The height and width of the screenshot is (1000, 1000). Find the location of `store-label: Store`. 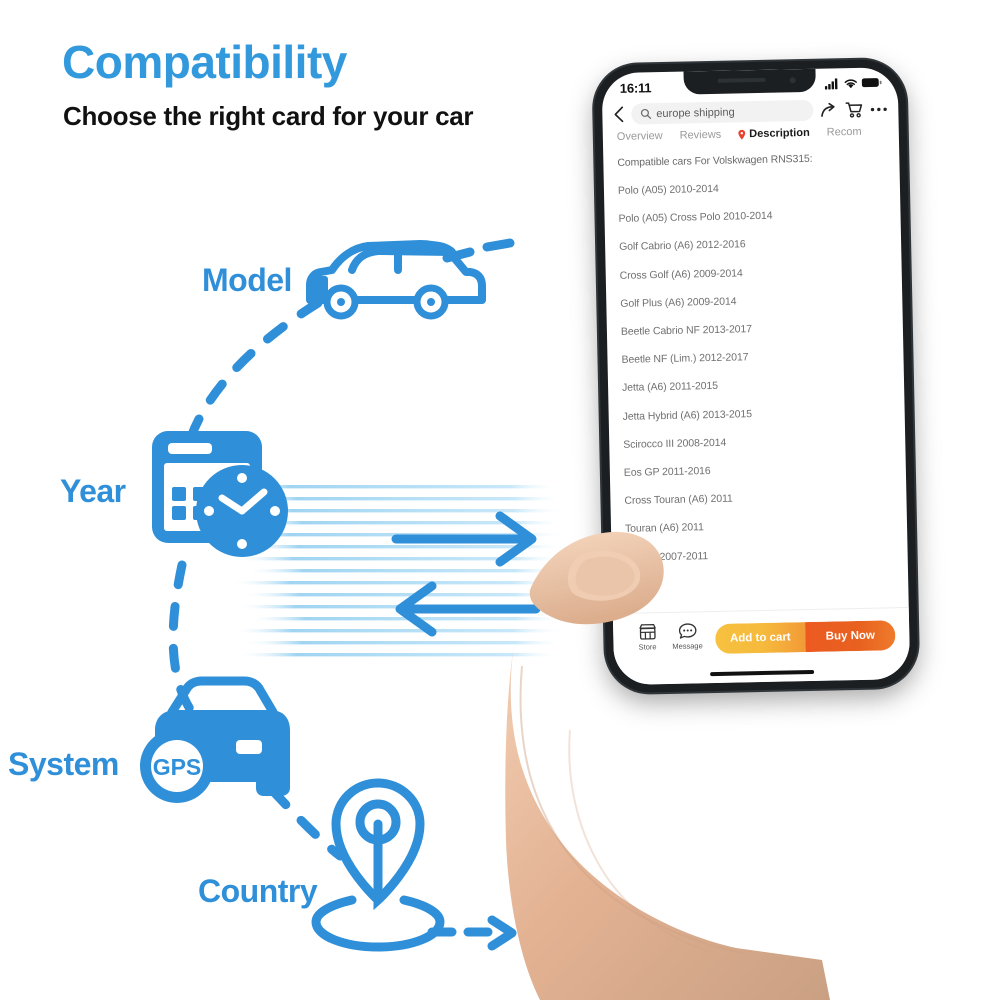

store-label: Store is located at coordinates (647, 647).